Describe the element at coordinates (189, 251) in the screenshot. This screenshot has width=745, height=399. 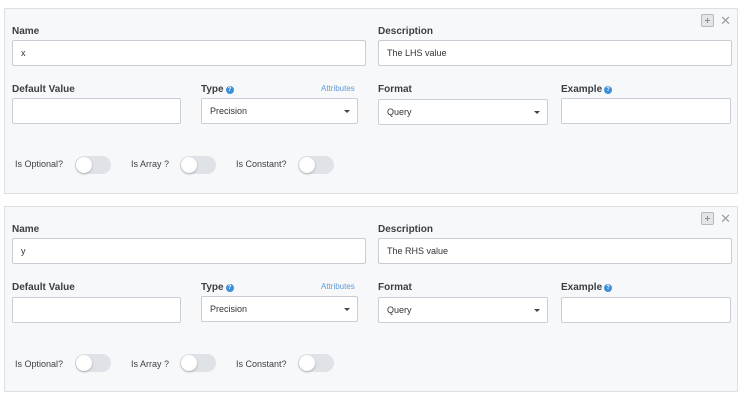
I see `name-input: y` at that location.